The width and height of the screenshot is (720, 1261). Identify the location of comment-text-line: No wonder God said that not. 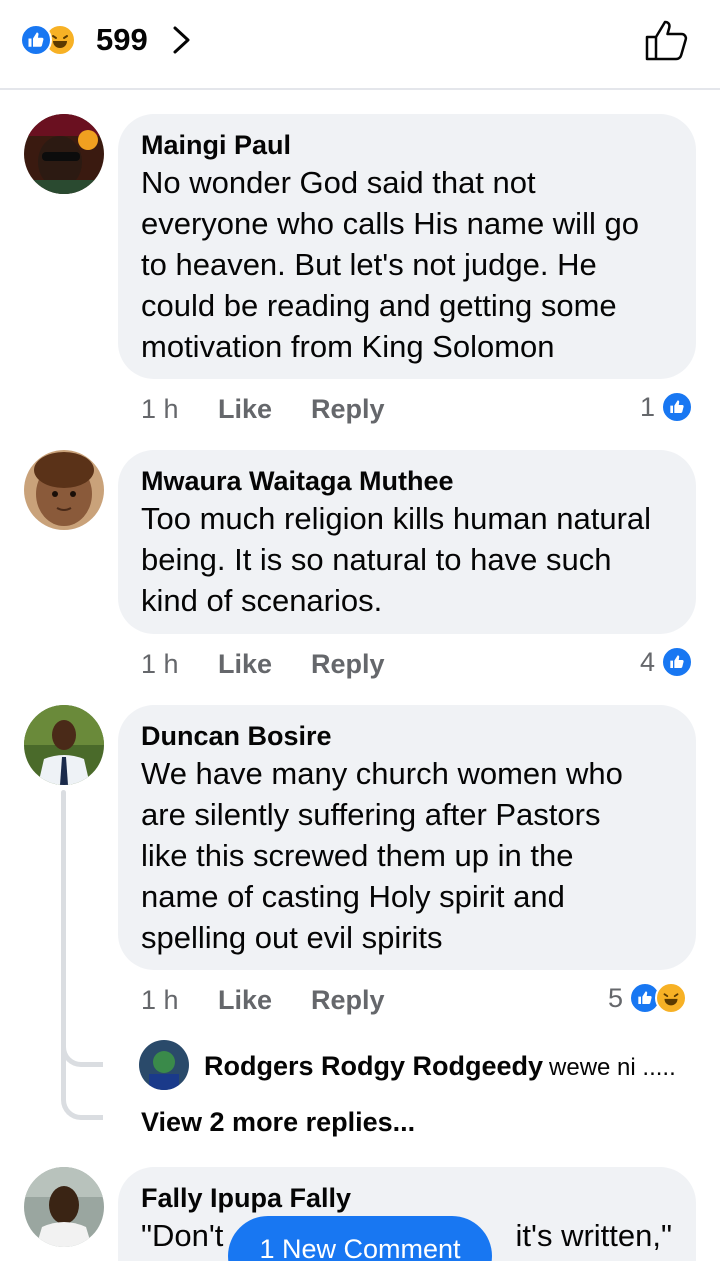
(338, 182).